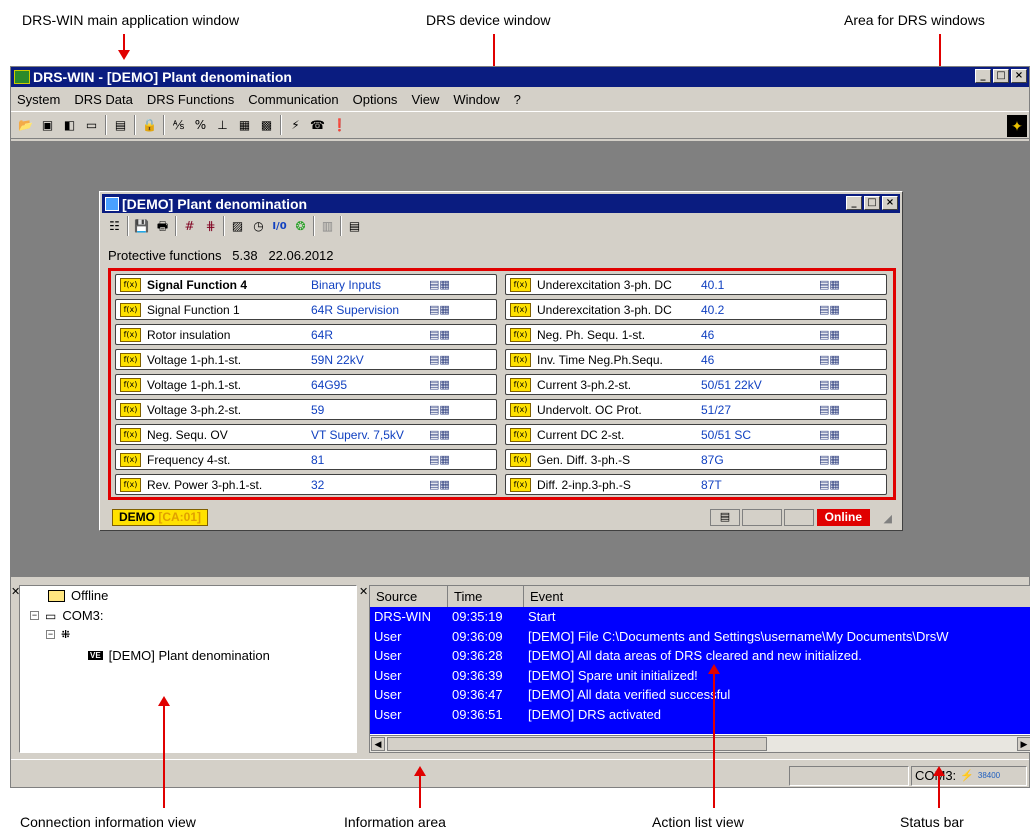 This screenshot has height=836, width=1030. What do you see at coordinates (696, 309) in the screenshot?
I see `function-row: f(x) Underexcitation 3-ph. DC 40.2 ▤▦` at bounding box center [696, 309].